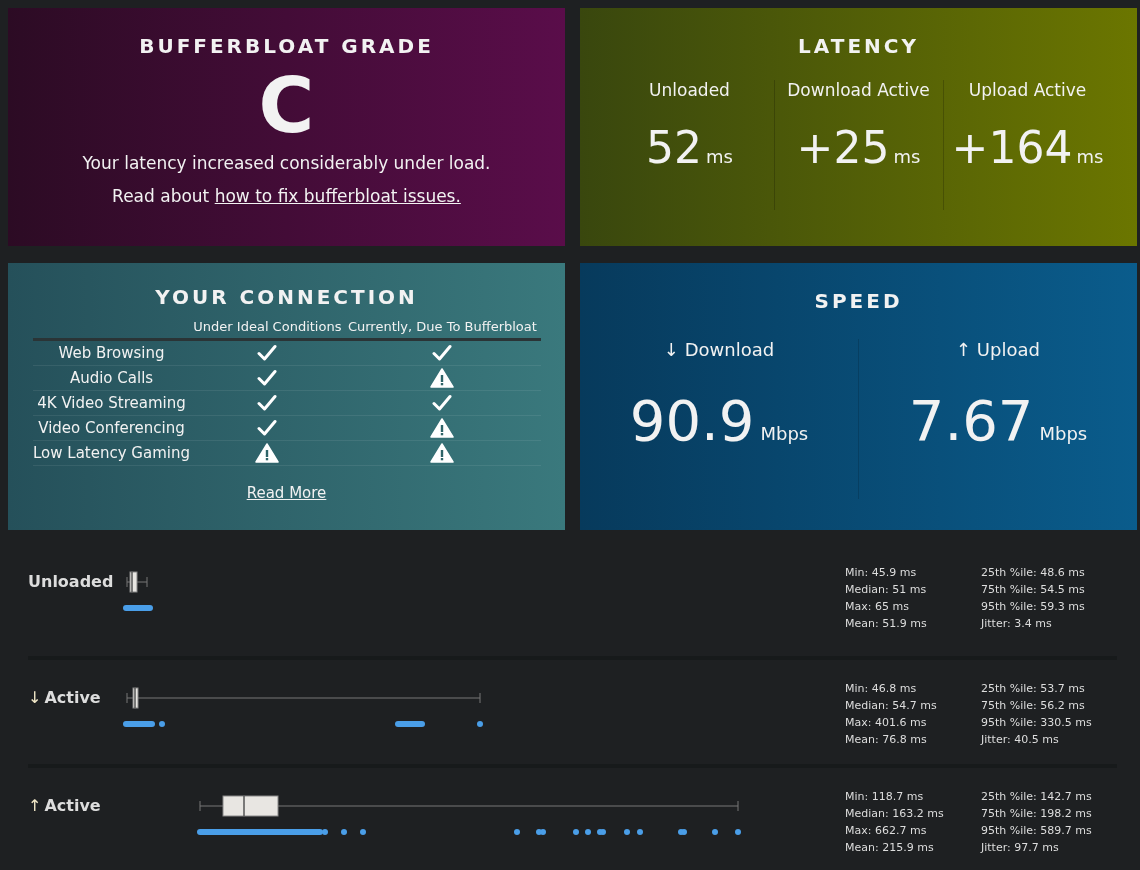 The width and height of the screenshot is (1140, 870). I want to click on activity-label: 4K Video Streaming, so click(111, 403).